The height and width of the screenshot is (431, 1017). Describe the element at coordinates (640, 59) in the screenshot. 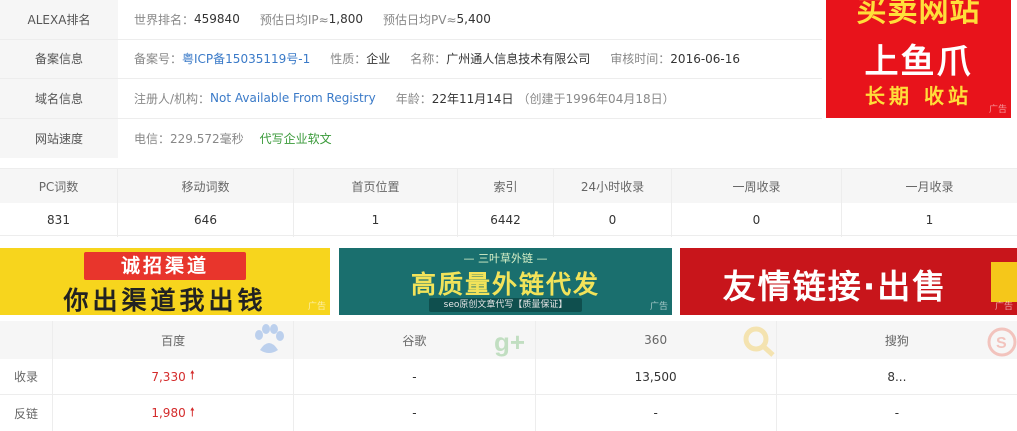

I see `beian-date-key: 审核时间：` at that location.